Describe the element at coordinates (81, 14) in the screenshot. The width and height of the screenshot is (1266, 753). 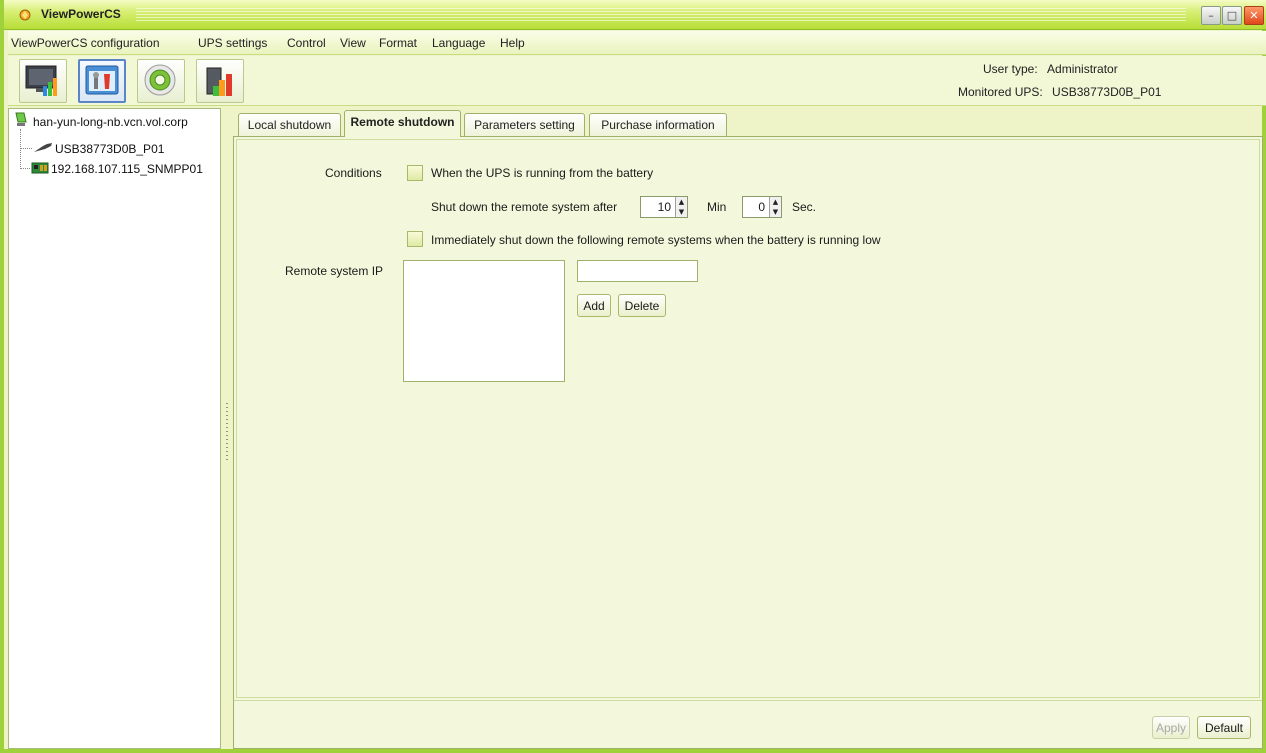
I see `window-title: ViewPowerCS` at that location.